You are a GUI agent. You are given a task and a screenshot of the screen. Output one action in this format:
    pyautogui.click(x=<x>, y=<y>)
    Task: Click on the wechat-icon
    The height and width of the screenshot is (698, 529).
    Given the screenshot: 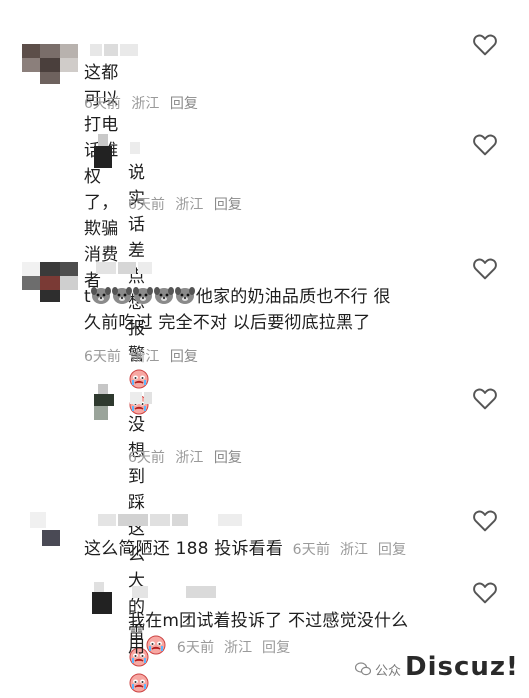 What is the action you would take?
    pyautogui.click(x=363, y=669)
    